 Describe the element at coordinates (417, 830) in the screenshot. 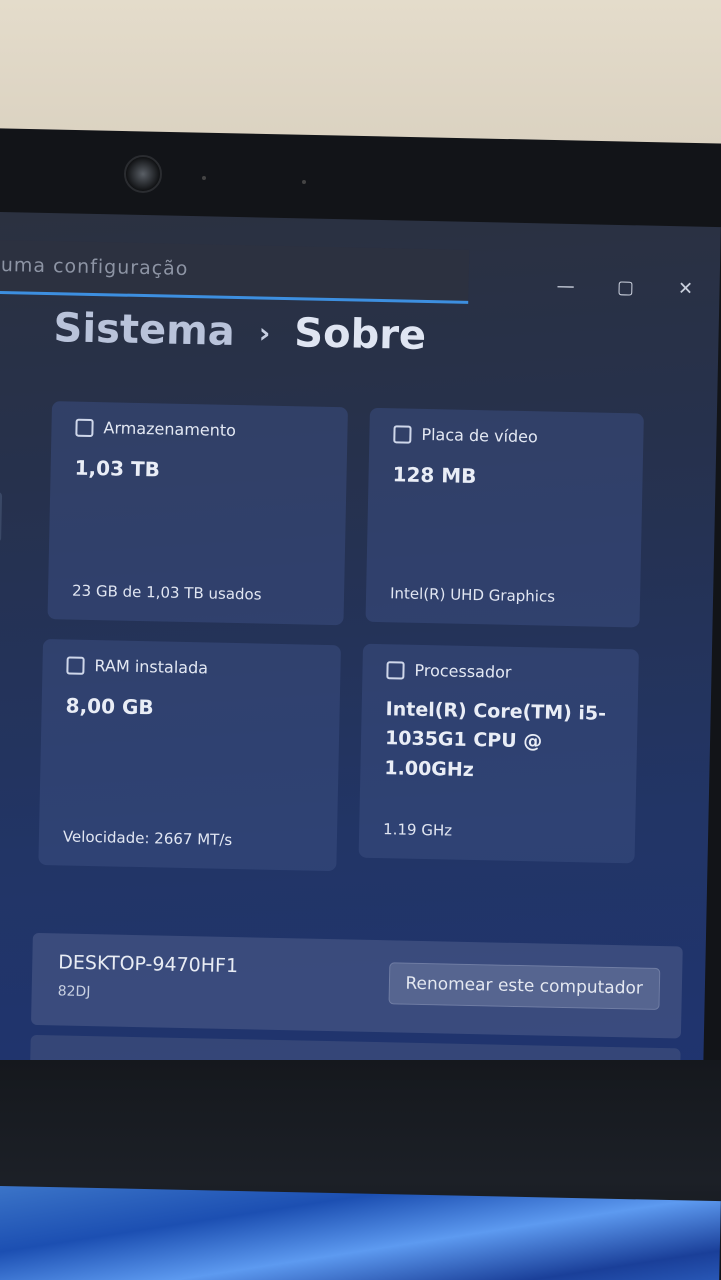

I see `cpu-detail: 1.19 GHz` at that location.